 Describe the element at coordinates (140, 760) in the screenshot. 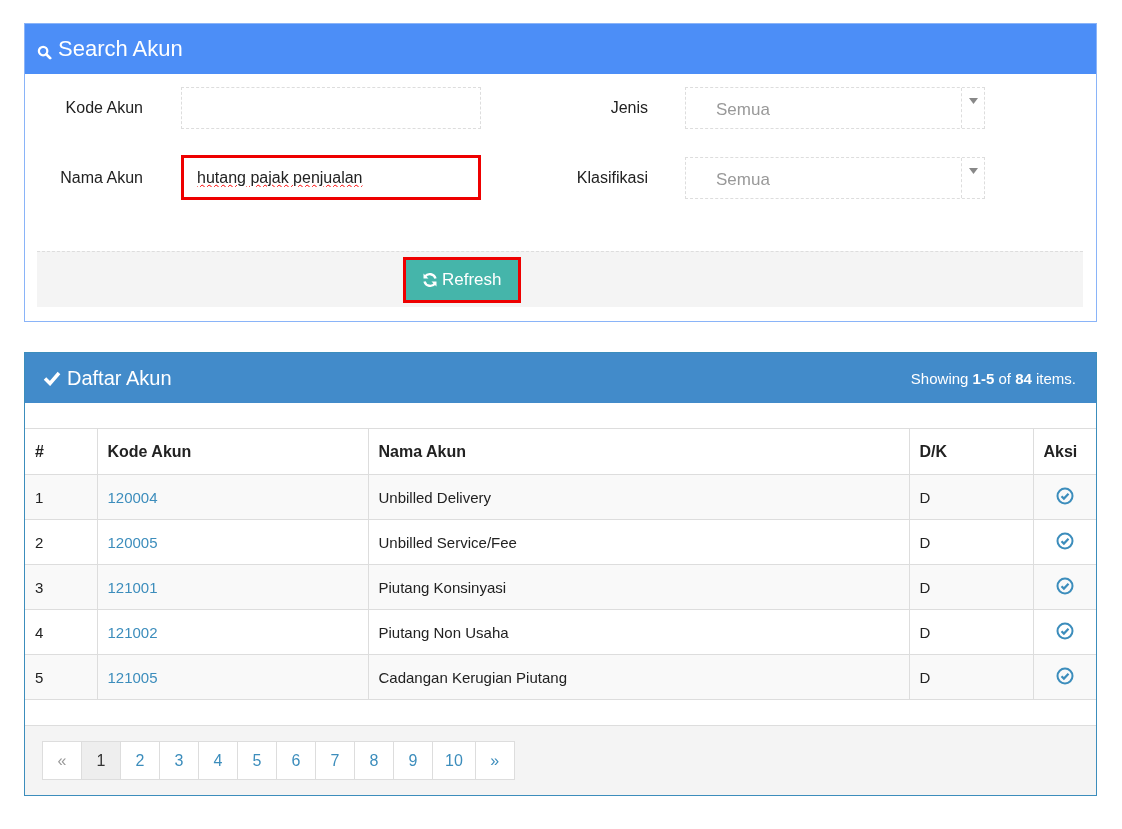

I see `page-link: 2` at that location.